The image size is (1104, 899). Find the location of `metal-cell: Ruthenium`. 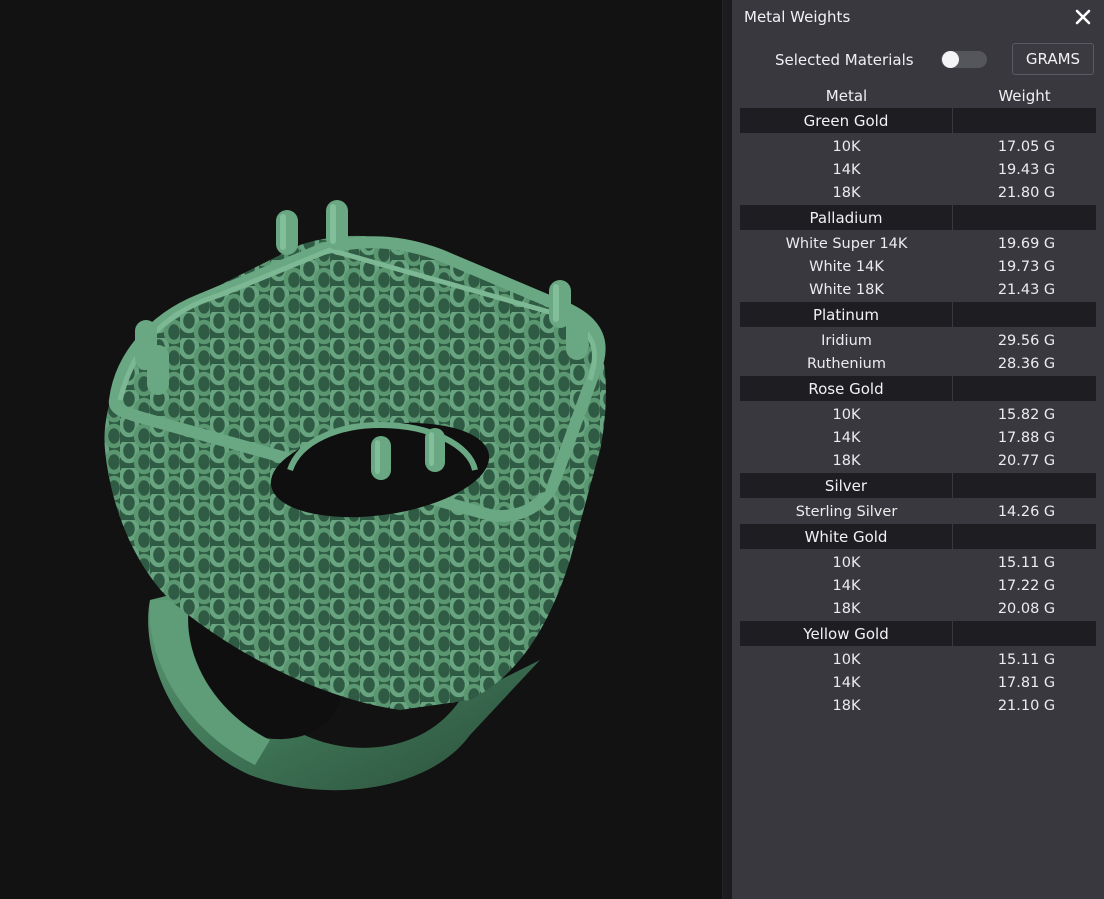

metal-cell: Ruthenium is located at coordinates (846, 363).